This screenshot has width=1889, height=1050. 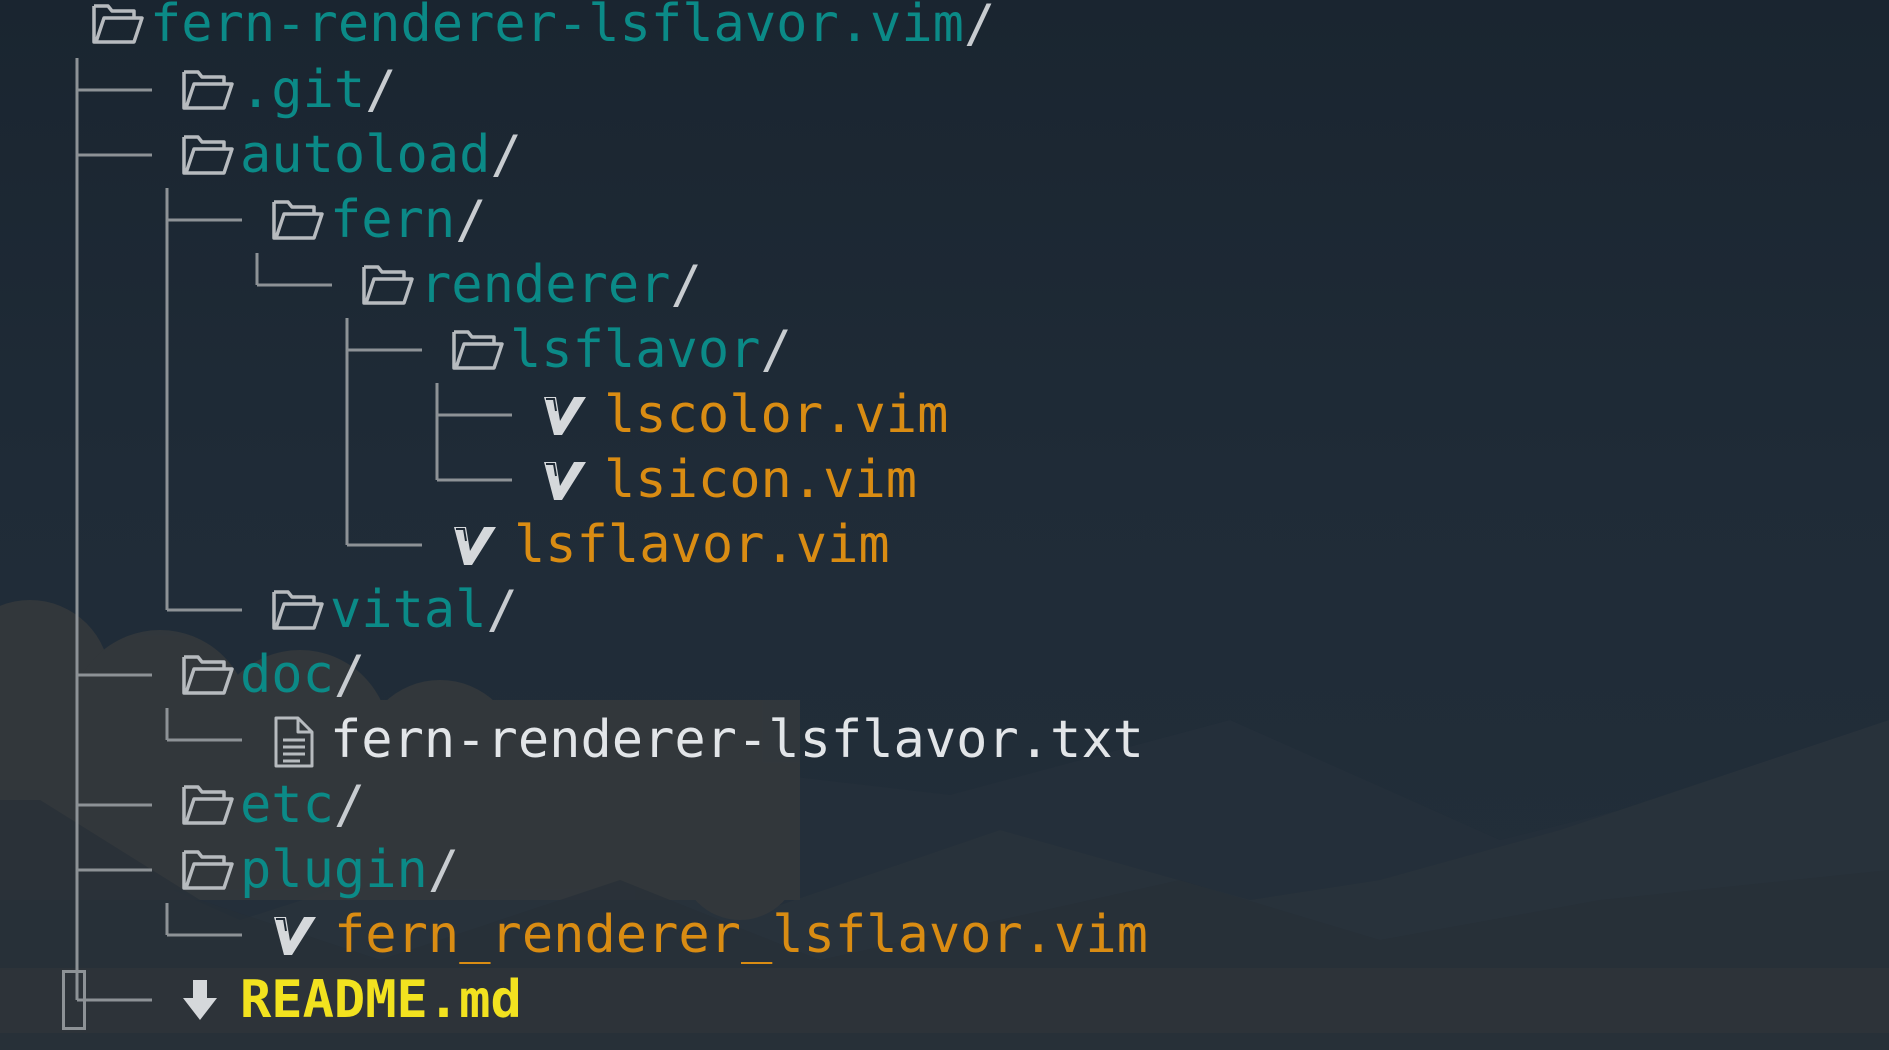 I want to click on tree-node-renderer: renderer /, so click(x=531, y=285).